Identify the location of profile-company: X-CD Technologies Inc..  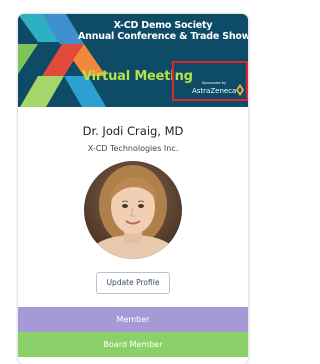
(133, 148).